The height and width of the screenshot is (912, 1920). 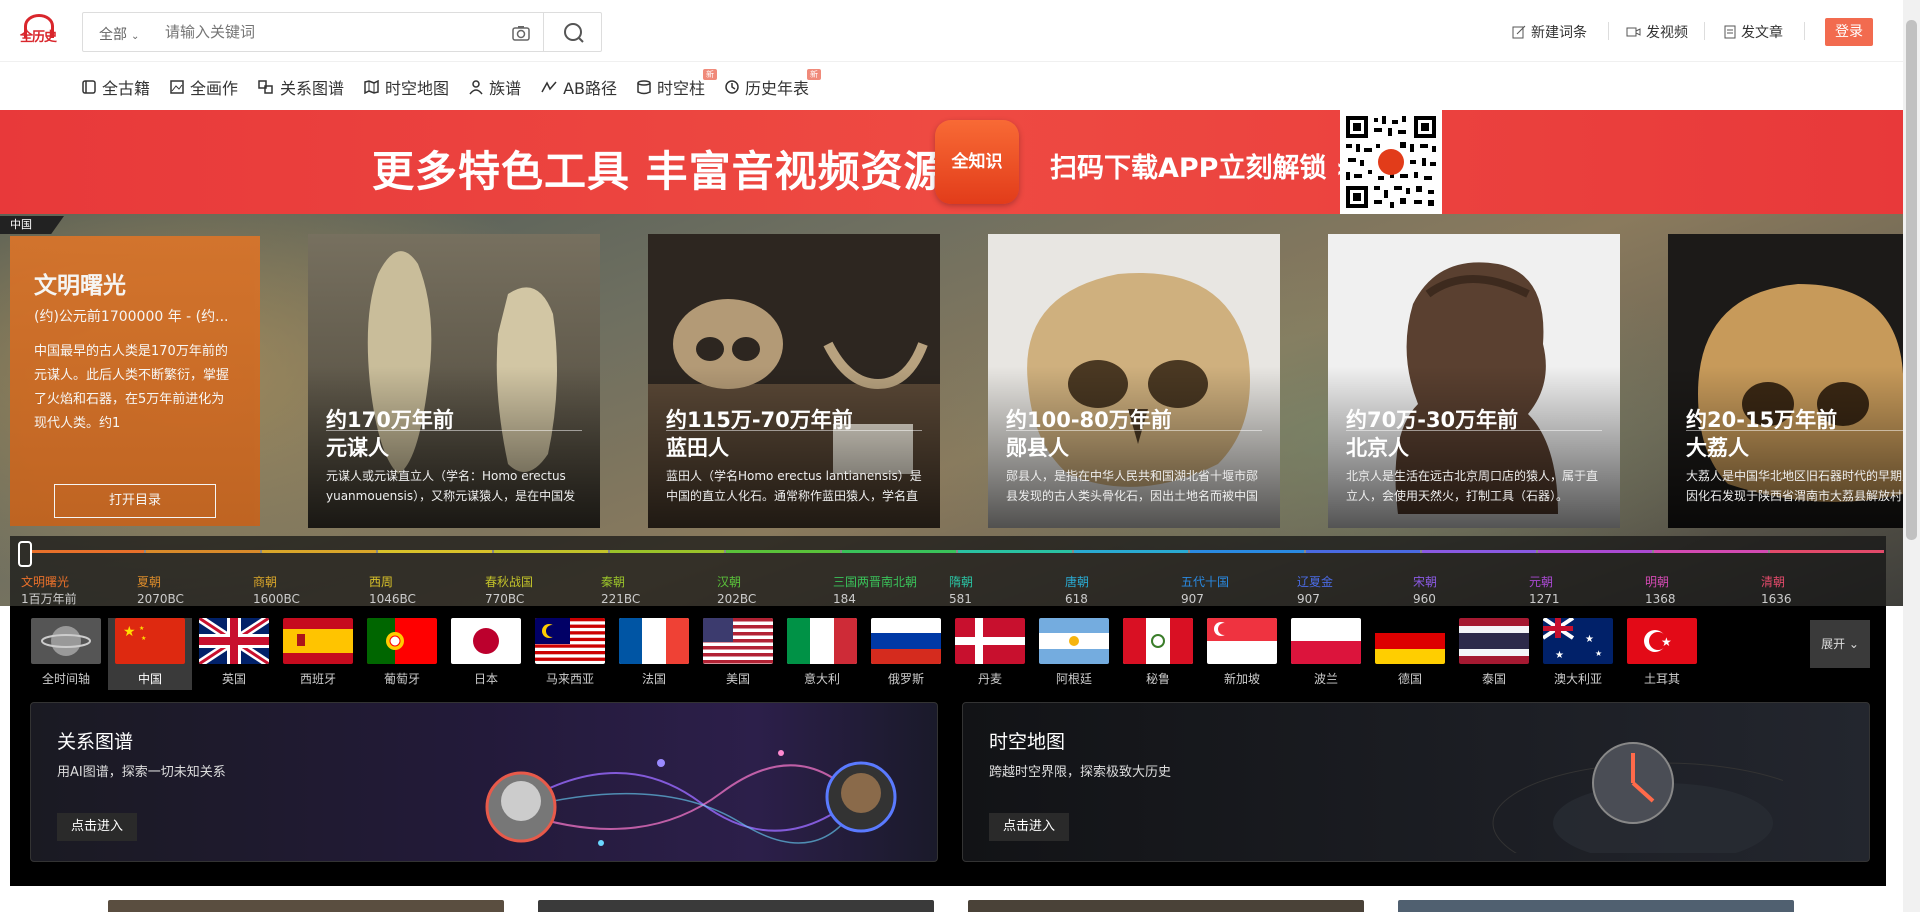 I want to click on country-flag-option: 美国, so click(x=738, y=654).